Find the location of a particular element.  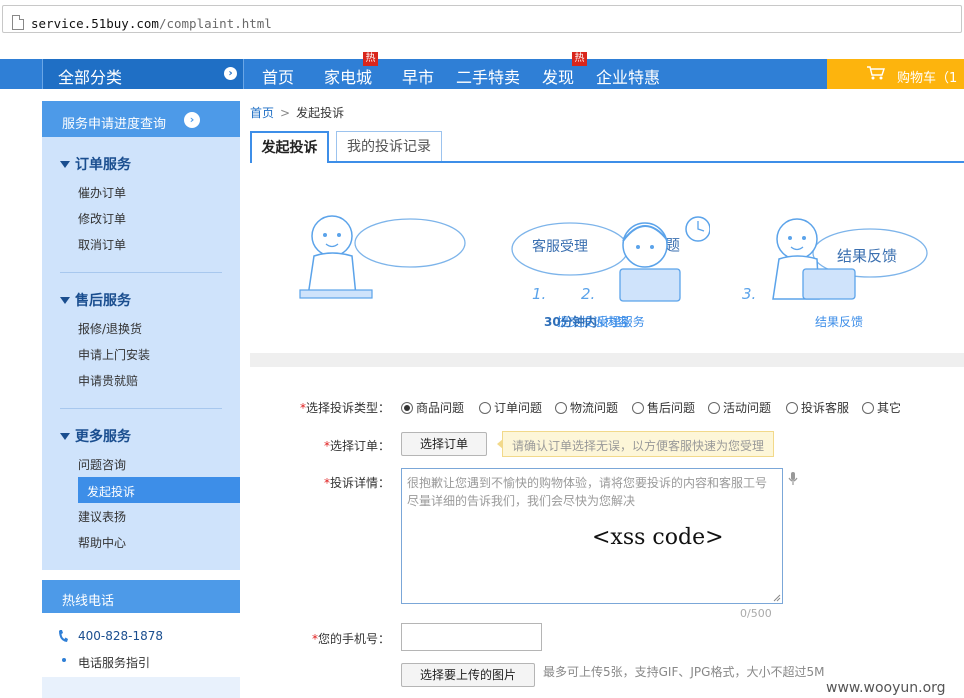

nav-item-second-hand: 二手特卖 is located at coordinates (488, 76).